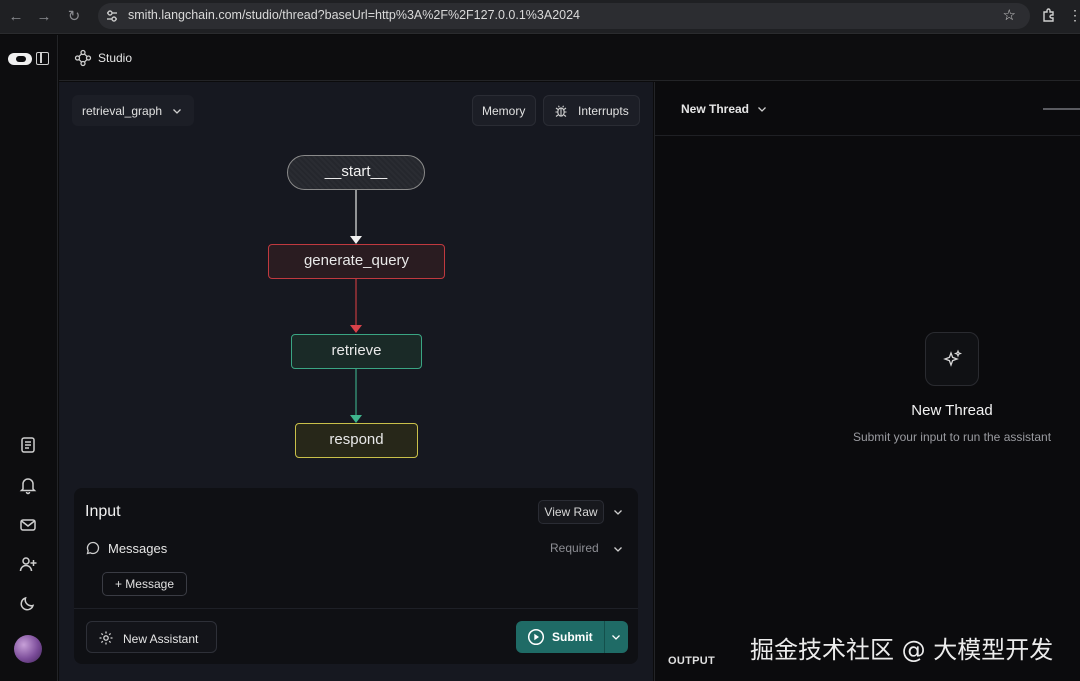 This screenshot has width=1080, height=681. What do you see at coordinates (42, 58) in the screenshot?
I see `sidebar-toggle-icon` at bounding box center [42, 58].